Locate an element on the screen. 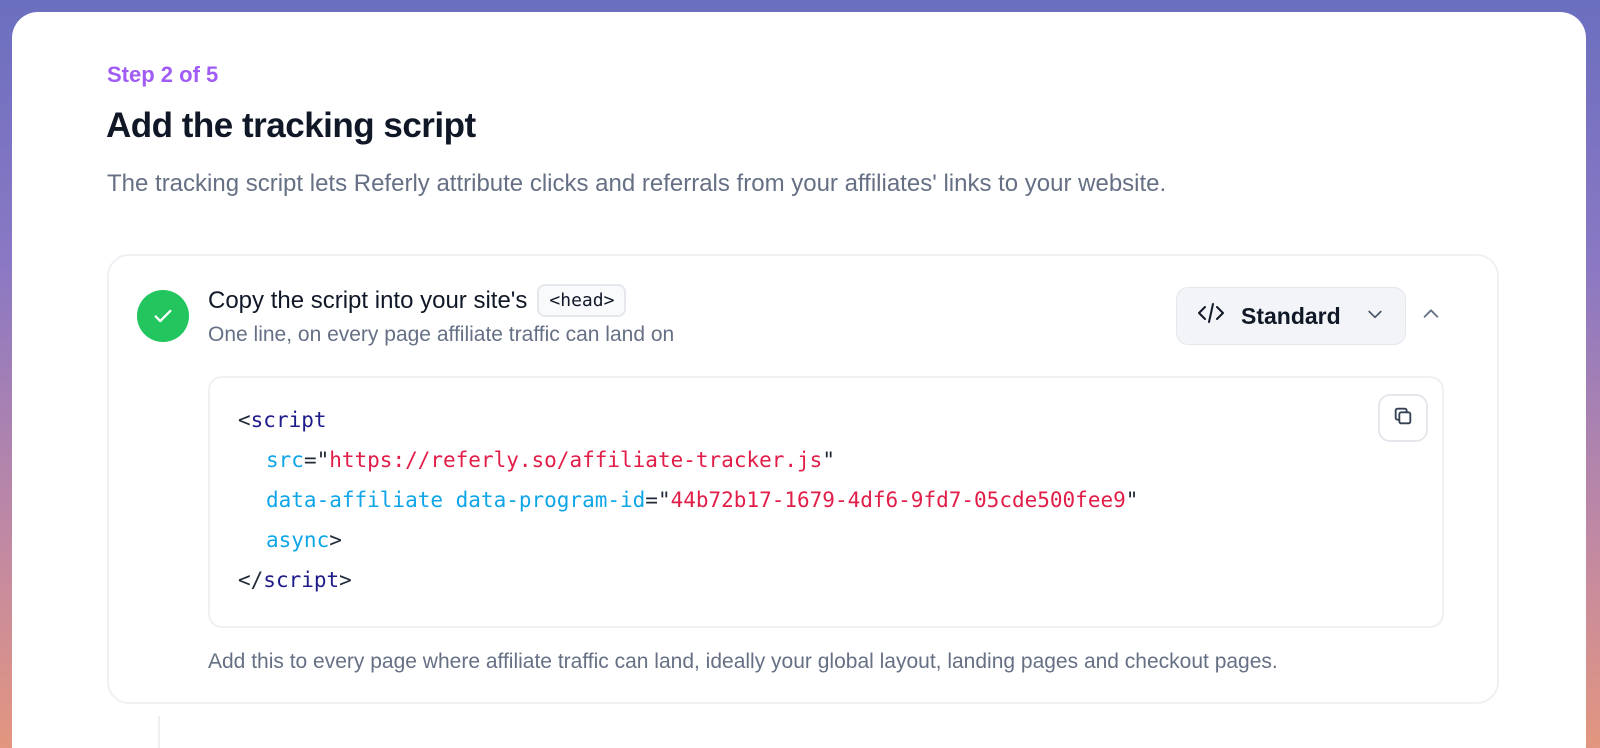 Image resolution: width=1600 pixels, height=748 pixels. dropdown-value: Standard is located at coordinates (1291, 315).